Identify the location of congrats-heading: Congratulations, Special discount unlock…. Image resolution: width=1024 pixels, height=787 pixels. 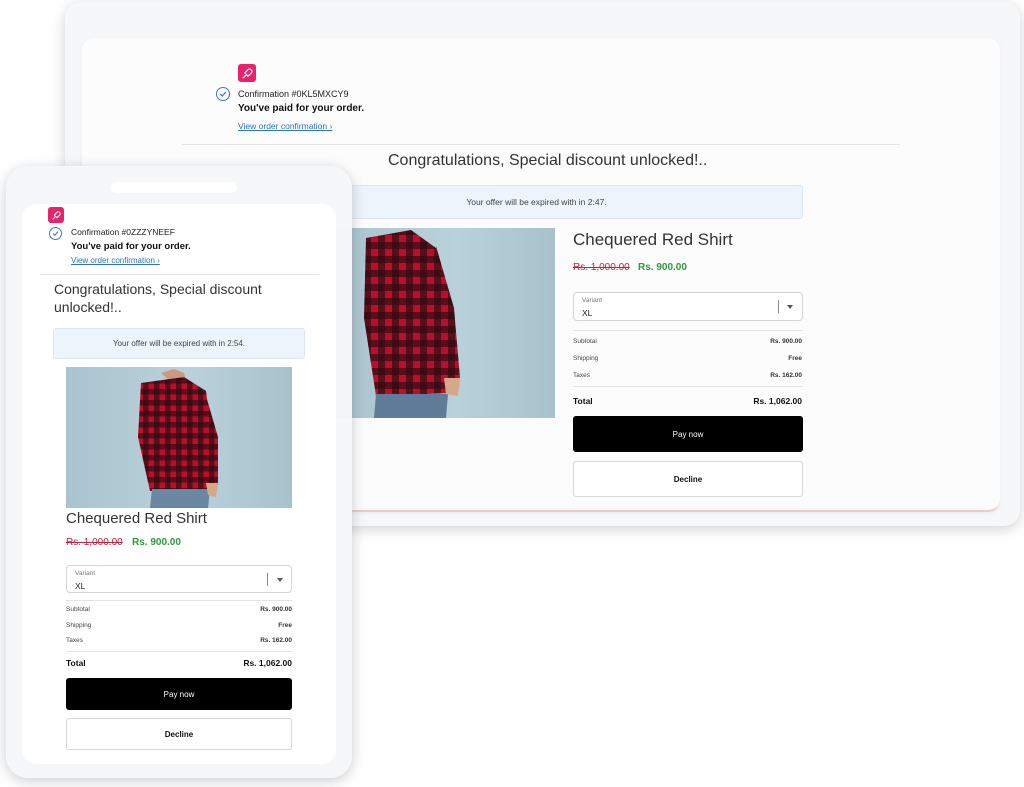
(548, 160).